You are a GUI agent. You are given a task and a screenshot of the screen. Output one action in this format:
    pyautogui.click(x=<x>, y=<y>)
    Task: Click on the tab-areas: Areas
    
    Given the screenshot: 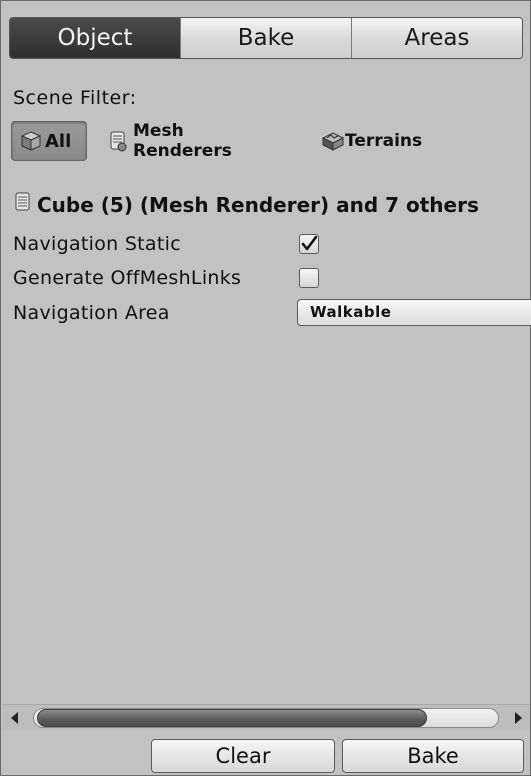 What is the action you would take?
    pyautogui.click(x=436, y=38)
    